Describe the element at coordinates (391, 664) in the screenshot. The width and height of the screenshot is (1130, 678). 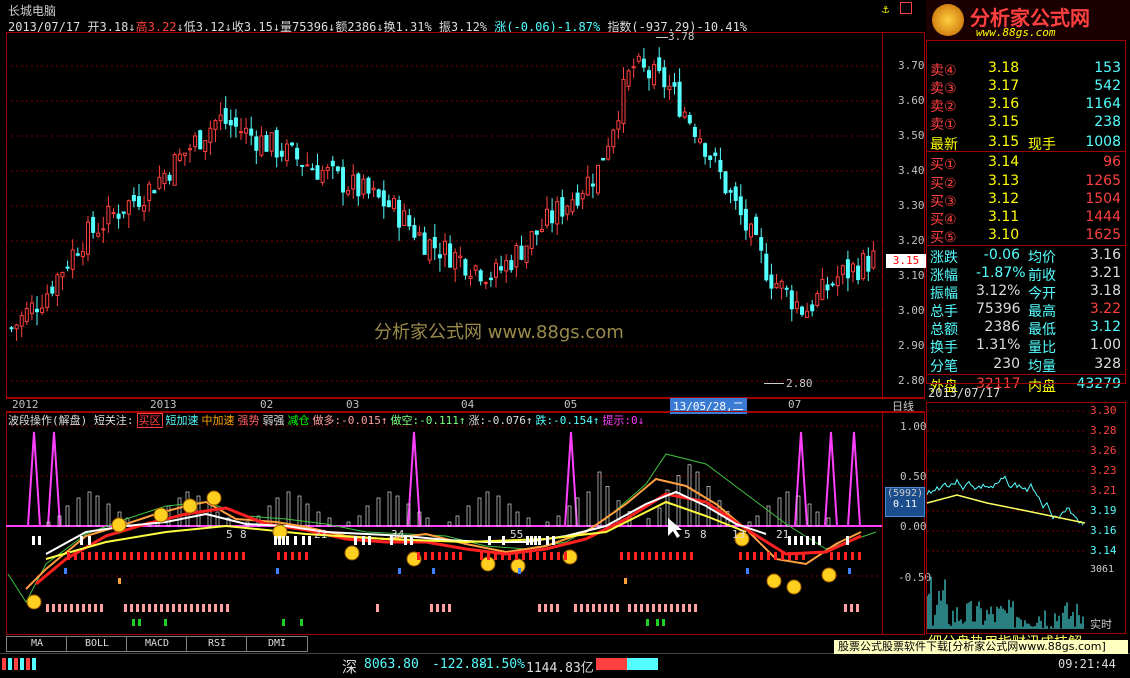
I see `index-value: 8063.80` at that location.